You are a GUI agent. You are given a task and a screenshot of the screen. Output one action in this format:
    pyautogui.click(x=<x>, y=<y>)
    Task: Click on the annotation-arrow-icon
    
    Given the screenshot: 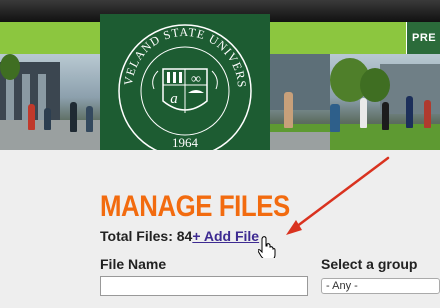 What is the action you would take?
    pyautogui.click(x=338, y=195)
    